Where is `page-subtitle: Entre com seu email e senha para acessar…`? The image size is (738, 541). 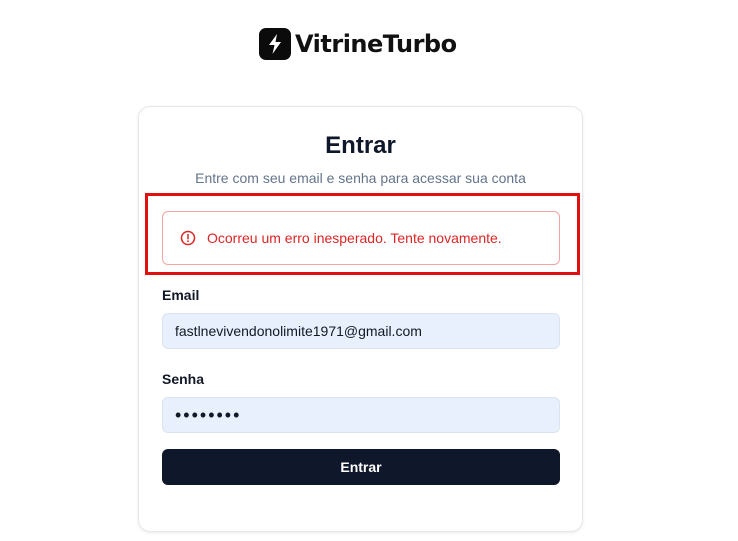
page-subtitle: Entre com seu email e senha para acessar… is located at coordinates (360, 178).